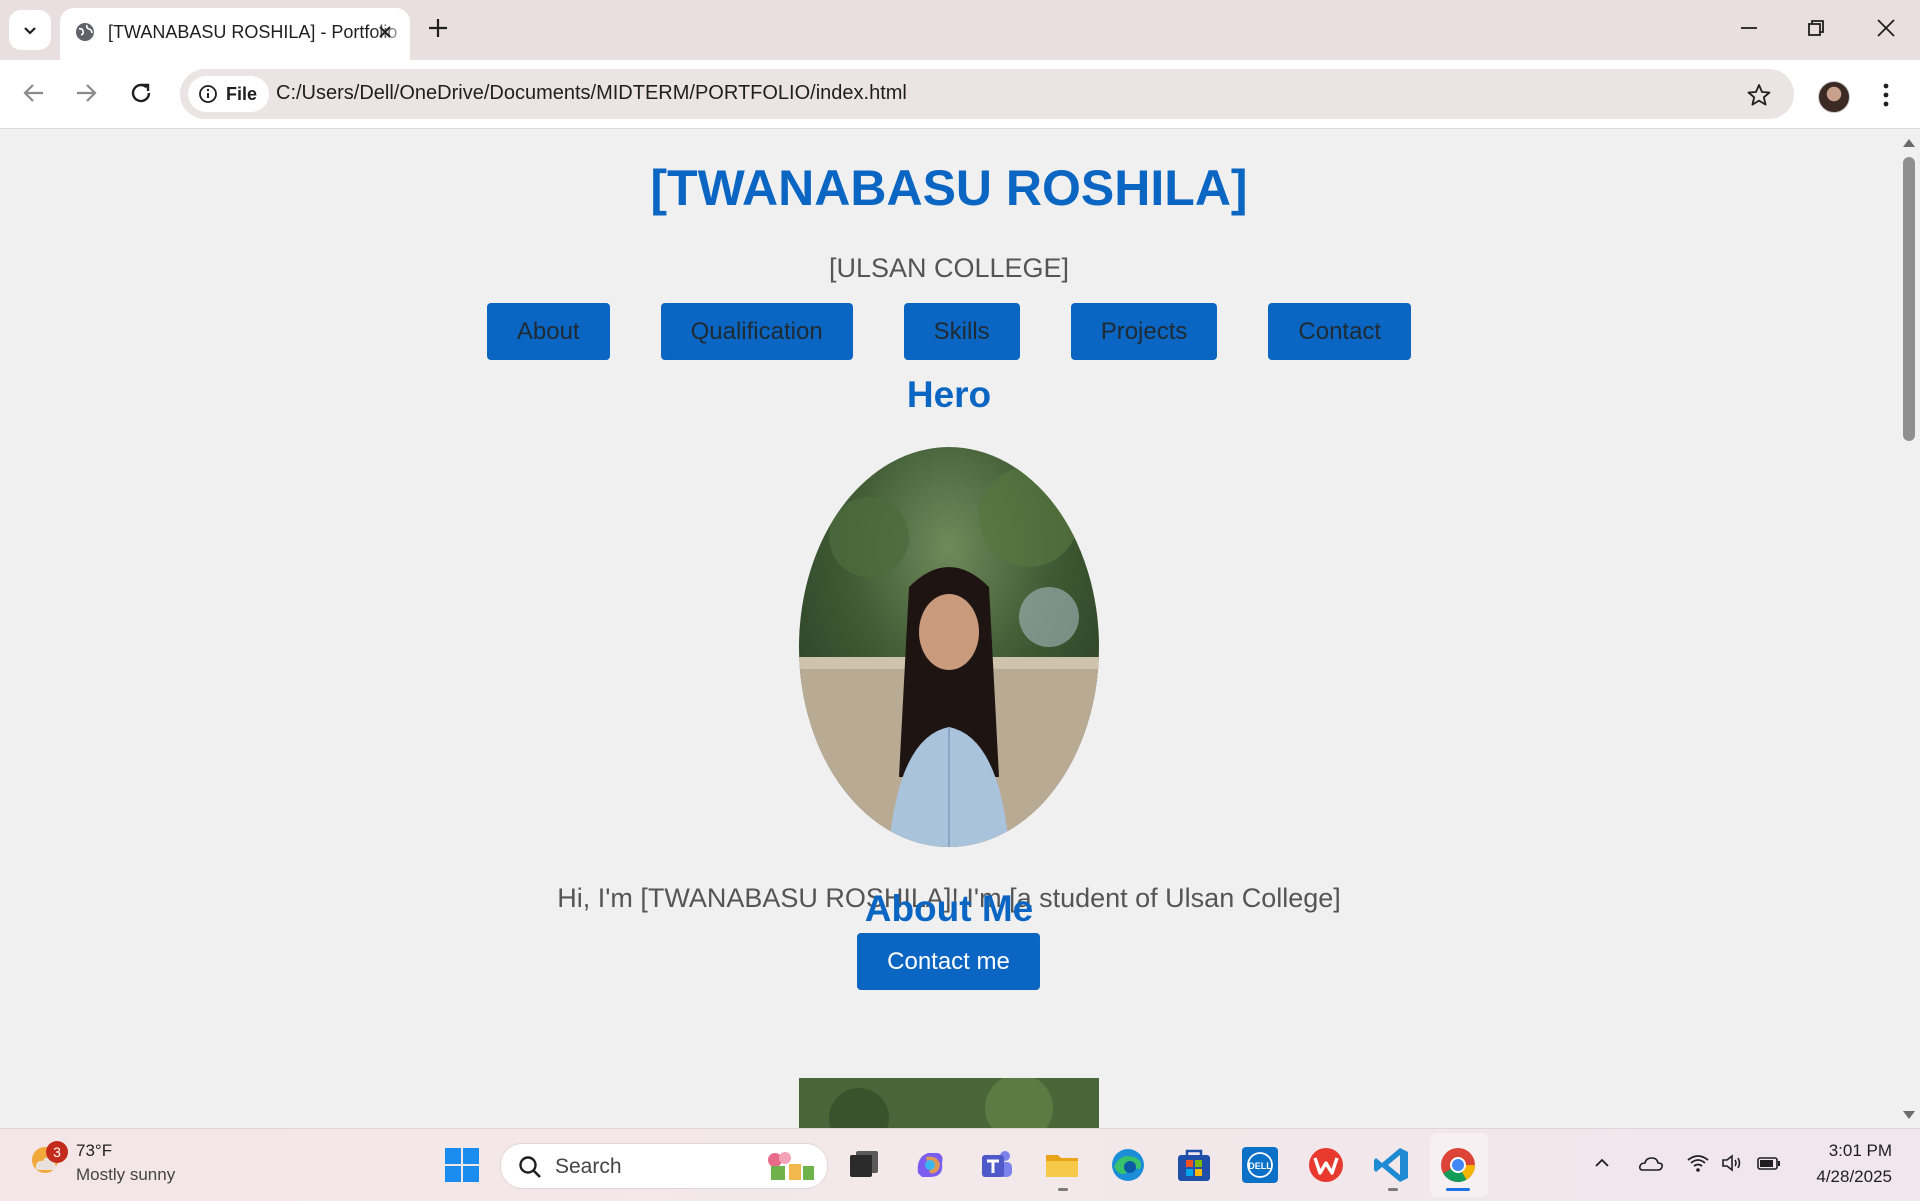 The image size is (1920, 1201). What do you see at coordinates (949, 1103) in the screenshot?
I see `about-photo` at bounding box center [949, 1103].